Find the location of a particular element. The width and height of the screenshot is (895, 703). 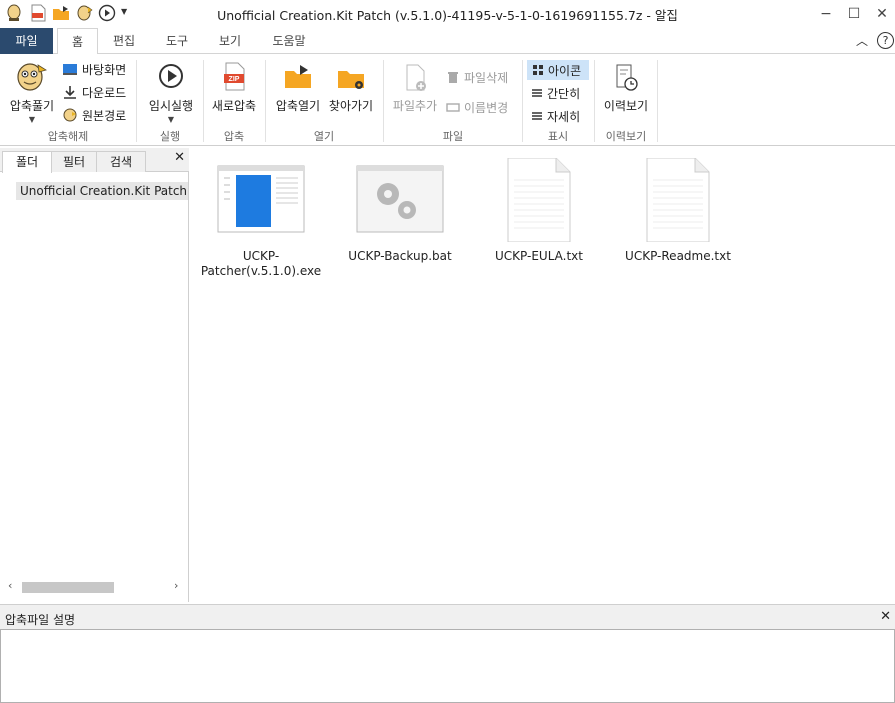

archive-description-header: 압축파일 설명 ✕ is located at coordinates (447, 616).